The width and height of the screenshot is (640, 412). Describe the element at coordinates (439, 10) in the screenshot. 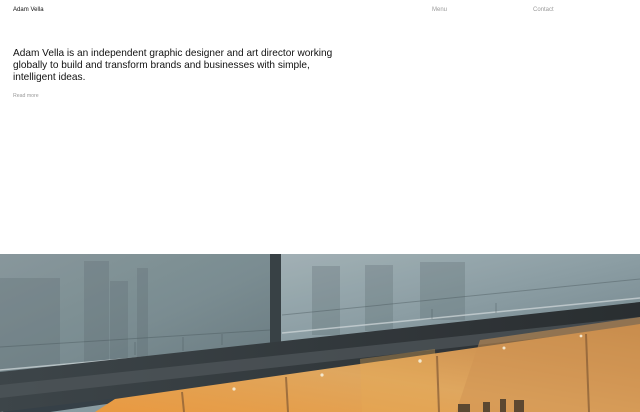

I see `menu-link: Menu` at that location.